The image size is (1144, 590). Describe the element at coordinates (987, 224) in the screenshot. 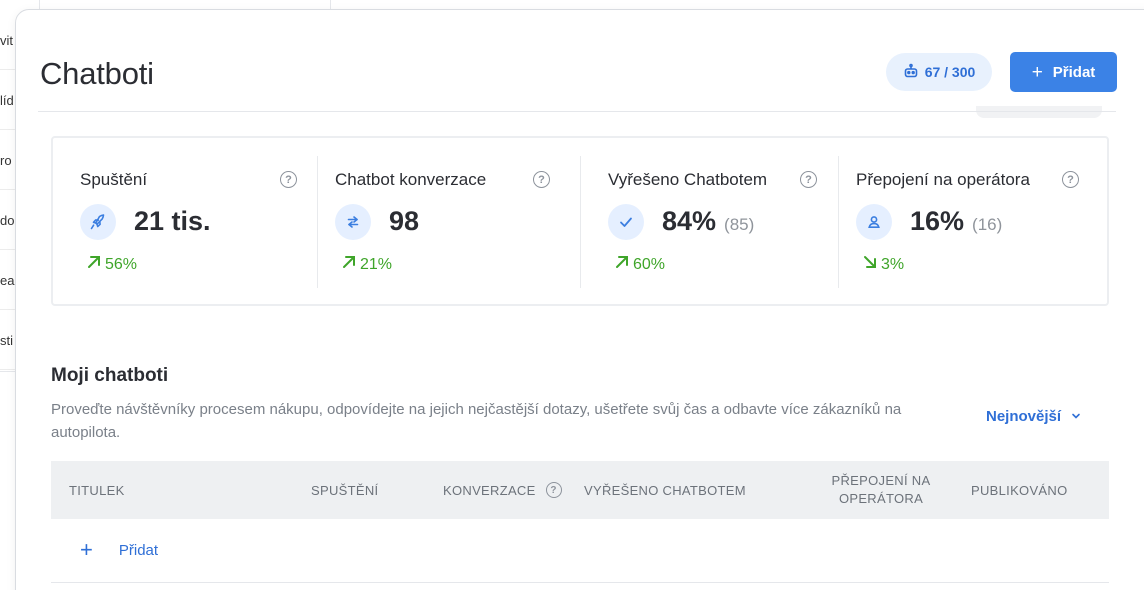

I see `stat-value-count: (16)` at that location.